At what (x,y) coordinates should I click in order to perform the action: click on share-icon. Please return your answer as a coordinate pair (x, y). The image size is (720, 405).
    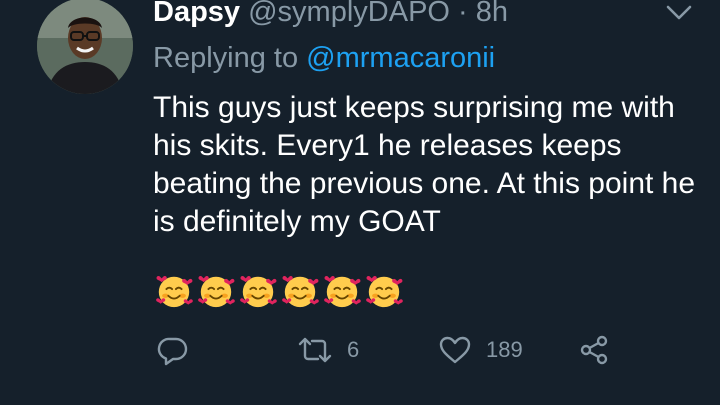
    Looking at the image, I should click on (594, 350).